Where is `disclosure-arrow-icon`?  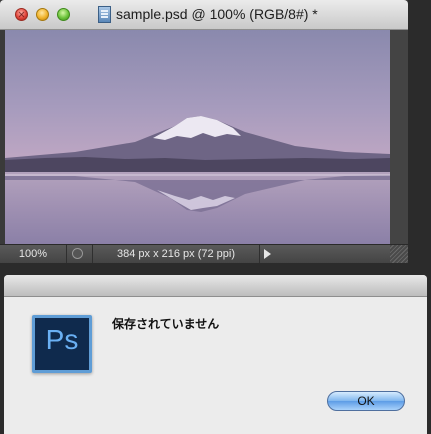 disclosure-arrow-icon is located at coordinates (267, 254).